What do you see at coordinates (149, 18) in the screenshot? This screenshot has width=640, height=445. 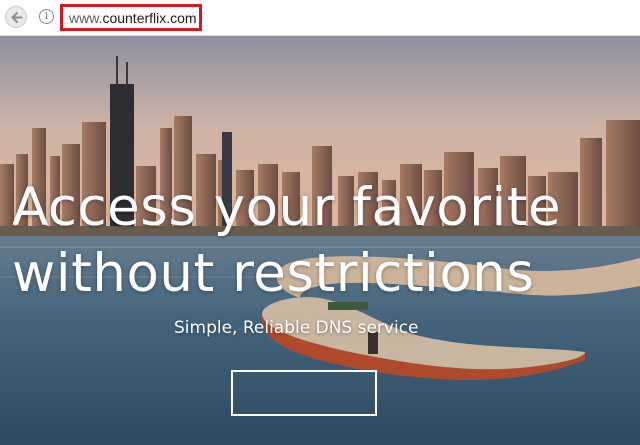 I see `url-domain: counterflix.com` at bounding box center [149, 18].